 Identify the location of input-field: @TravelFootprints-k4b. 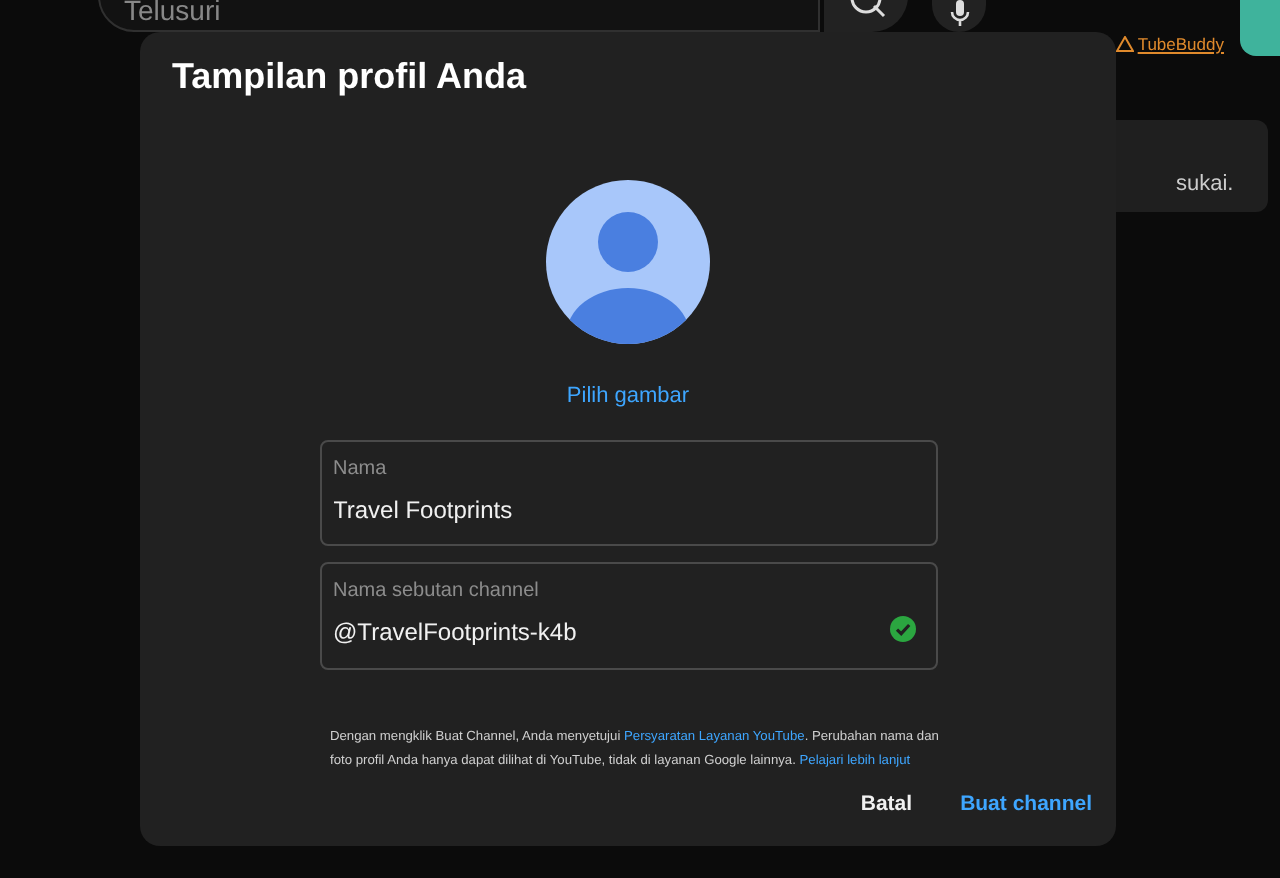
(611, 632).